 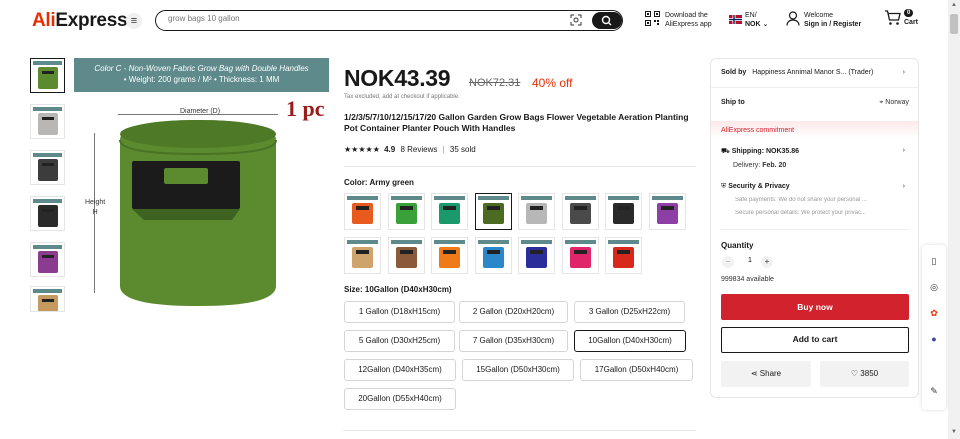 I want to click on commitment-title: AliExpress commitment, so click(x=758, y=130).